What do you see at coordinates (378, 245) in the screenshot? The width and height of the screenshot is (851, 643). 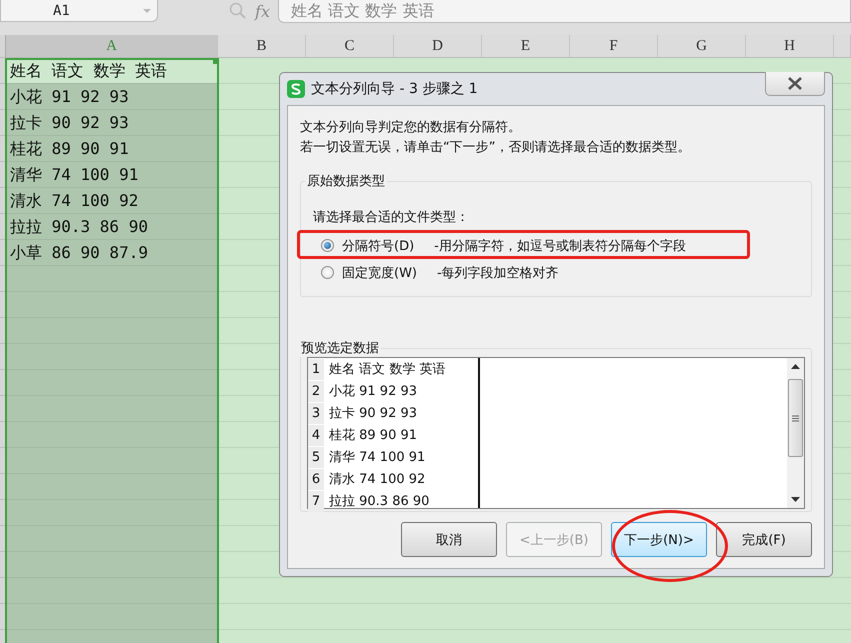 I see `option-label: 分隔符号(D)` at bounding box center [378, 245].